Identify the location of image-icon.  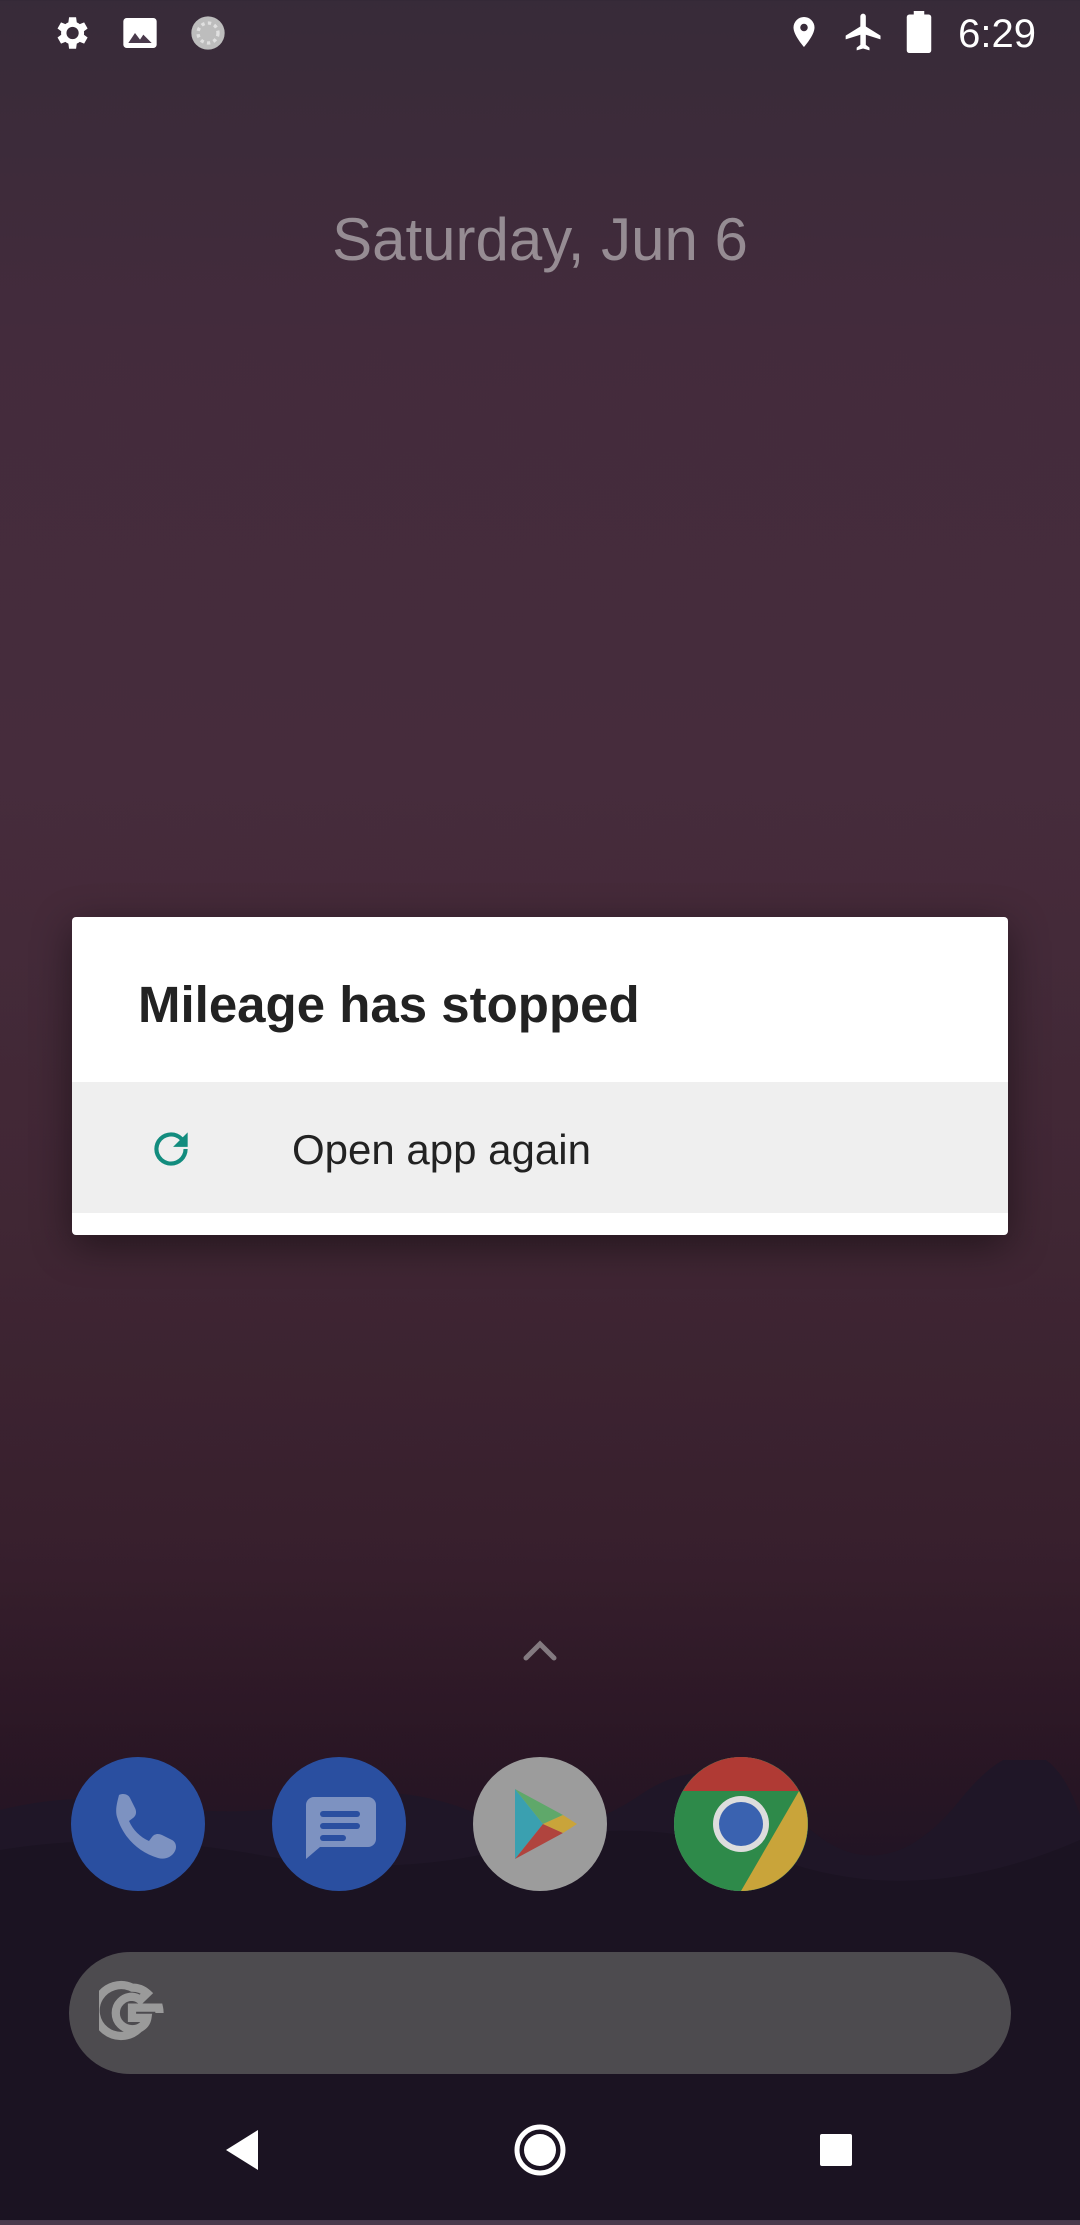
(140, 35).